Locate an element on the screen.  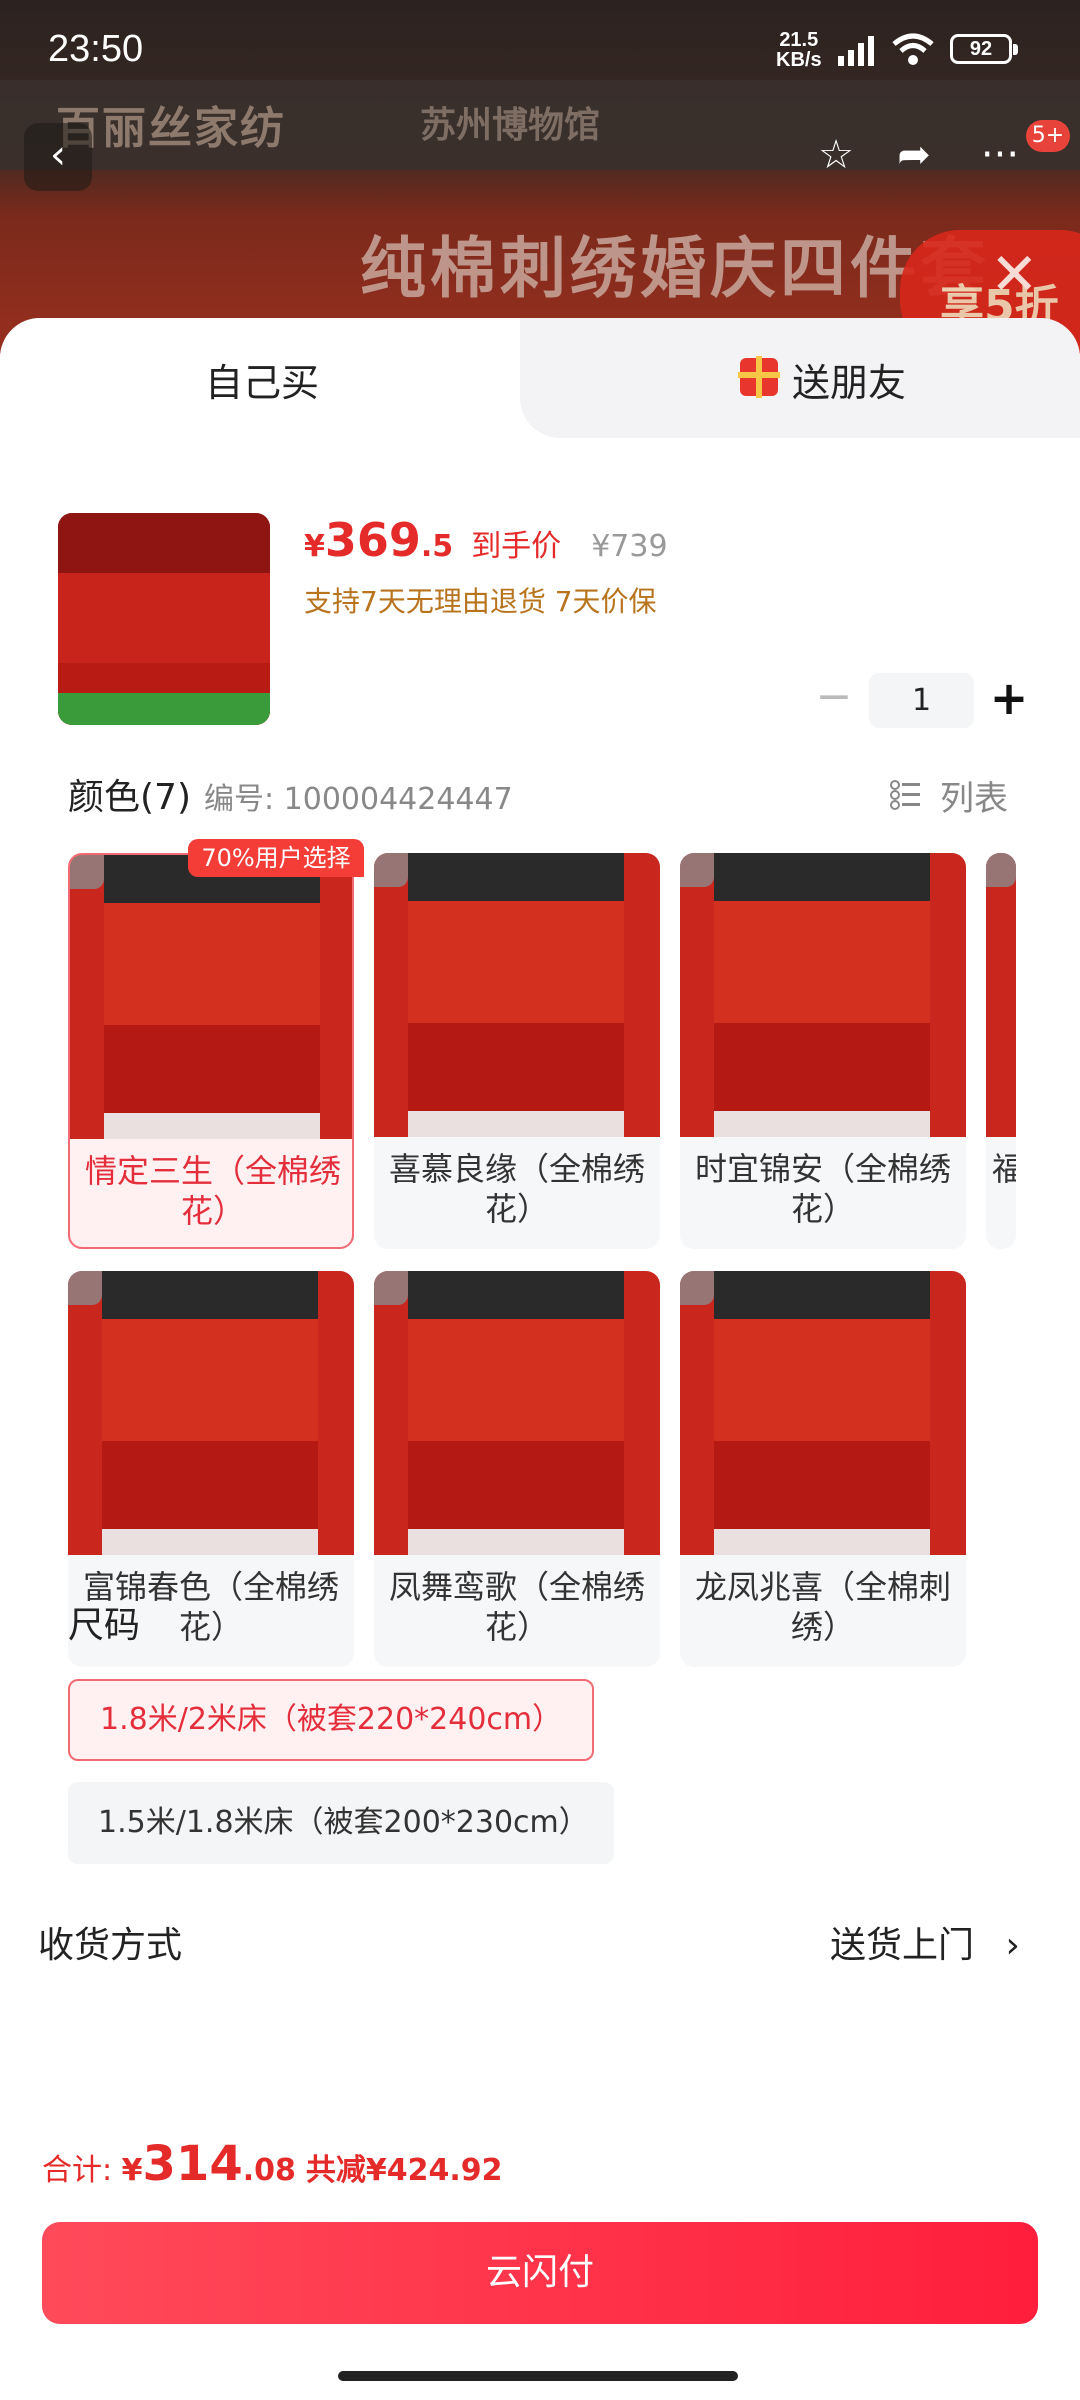
price-row: ¥369.5 到手价 ¥739 is located at coordinates (486, 543).